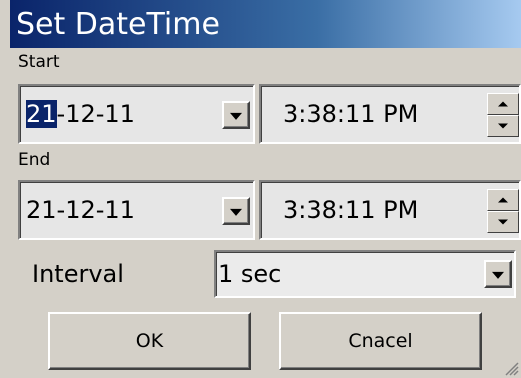 This screenshot has width=521, height=378. What do you see at coordinates (118, 24) in the screenshot?
I see `dialog-title: Set DateTime` at bounding box center [118, 24].